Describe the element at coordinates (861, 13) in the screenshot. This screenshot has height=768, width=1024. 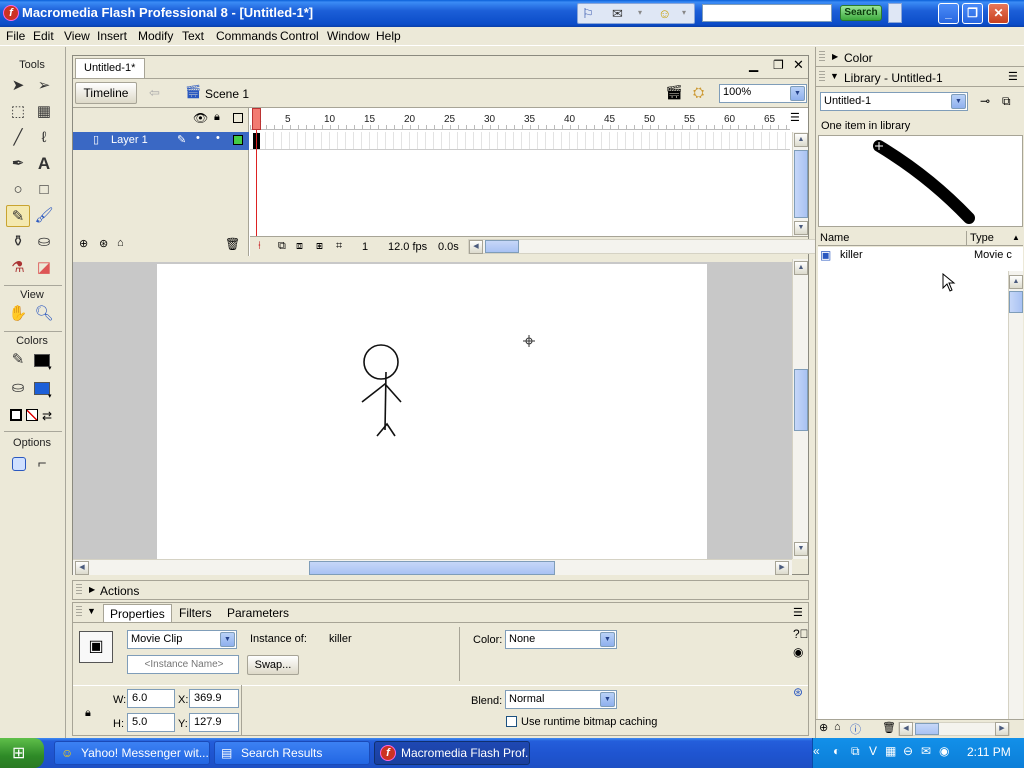
I see `search-button: Search` at that location.